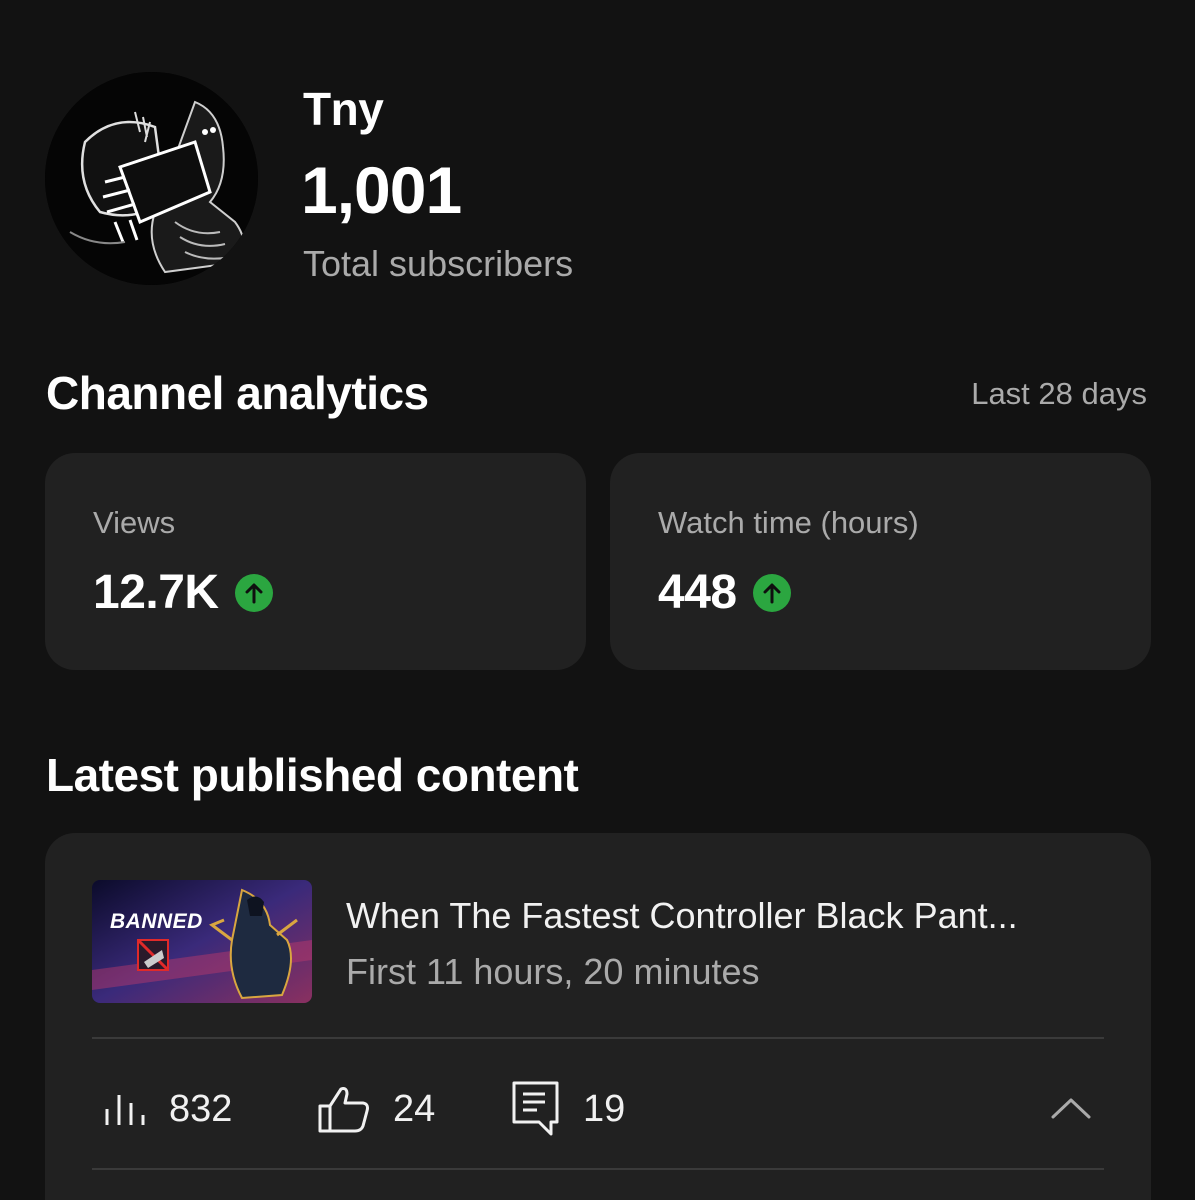  Describe the element at coordinates (788, 522) in the screenshot. I see `metric-label: Watch time (hours)` at that location.